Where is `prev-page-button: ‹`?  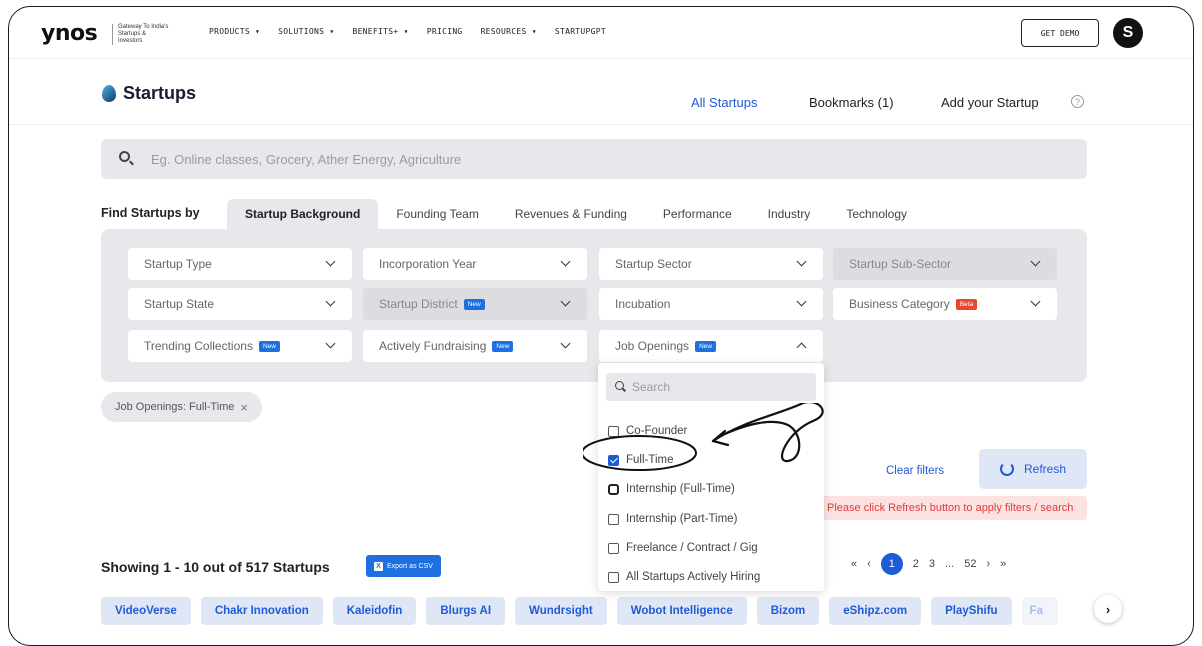 prev-page-button: ‹ is located at coordinates (869, 564).